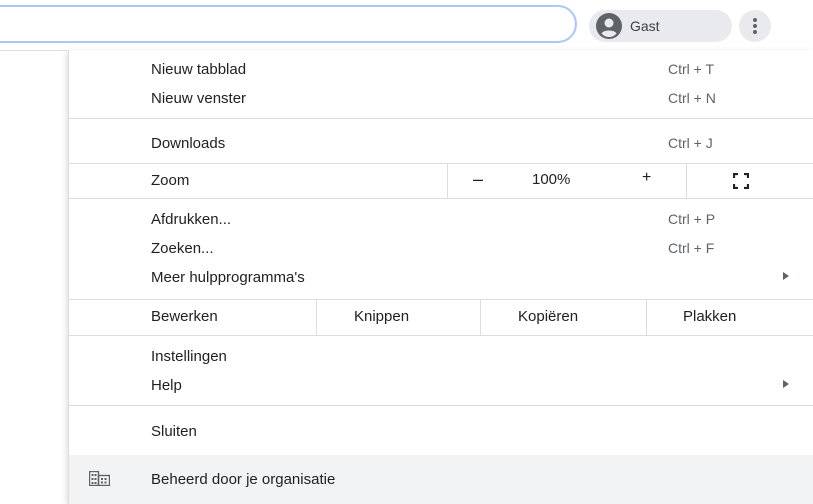  What do you see at coordinates (441, 431) in the screenshot?
I see `menu-item-exit: Sluiten` at bounding box center [441, 431].